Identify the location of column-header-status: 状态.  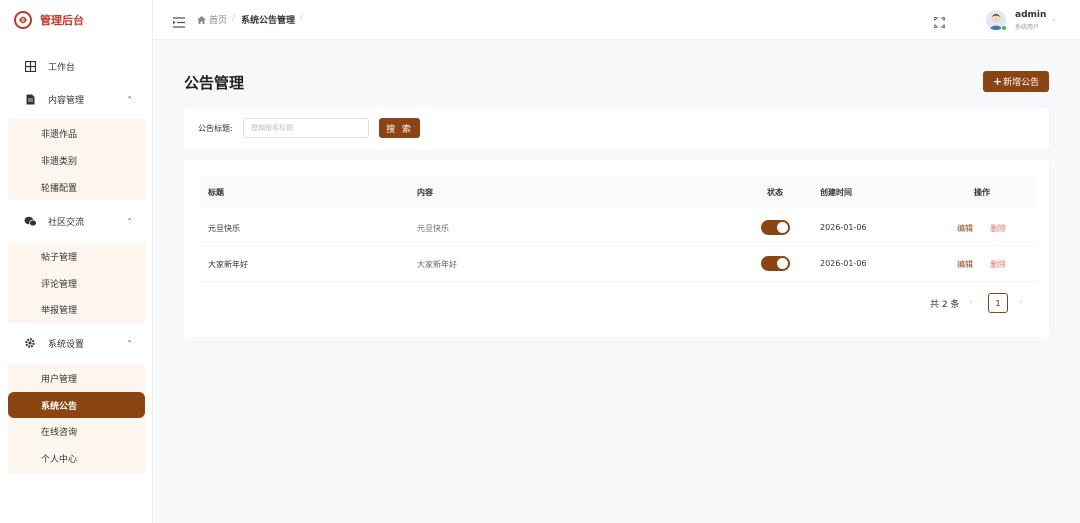
(775, 192).